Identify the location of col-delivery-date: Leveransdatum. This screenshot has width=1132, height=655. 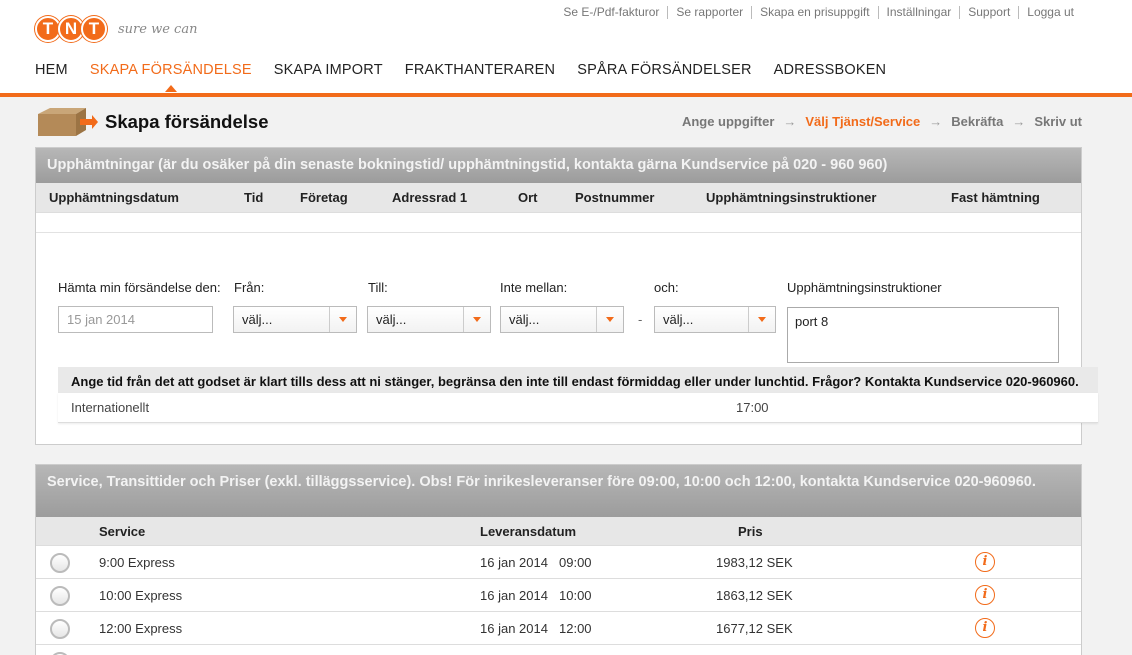
(528, 531).